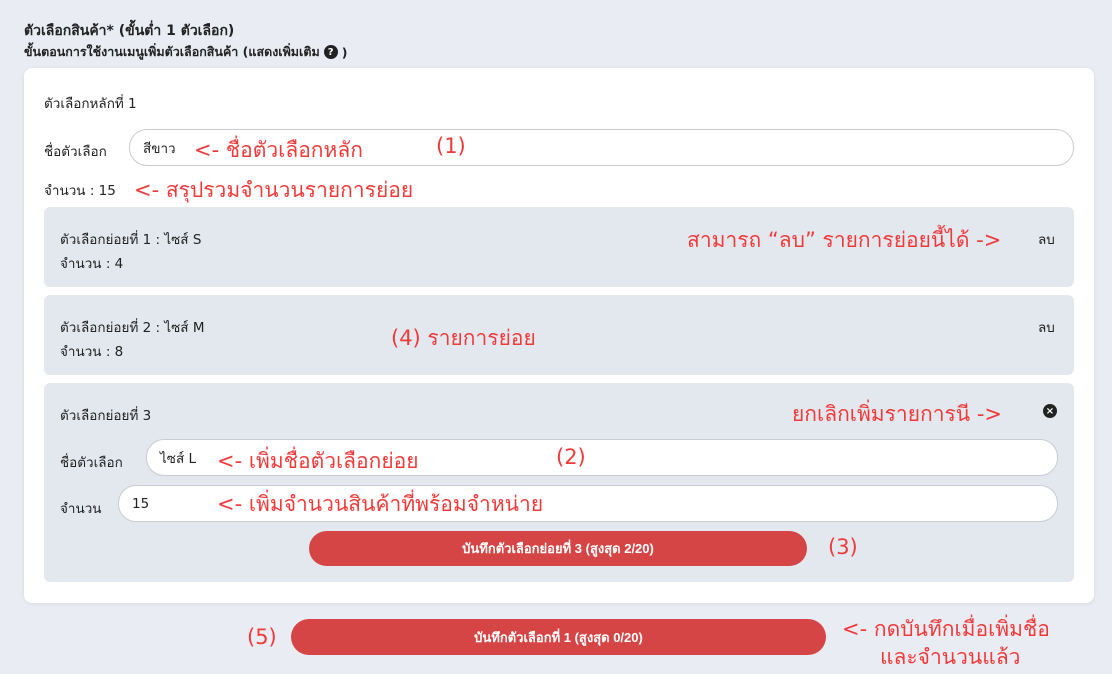  I want to click on sub-option-1-title: ตัวเลือกย่อยที่ 1 : ไซส์ S, so click(131, 240).